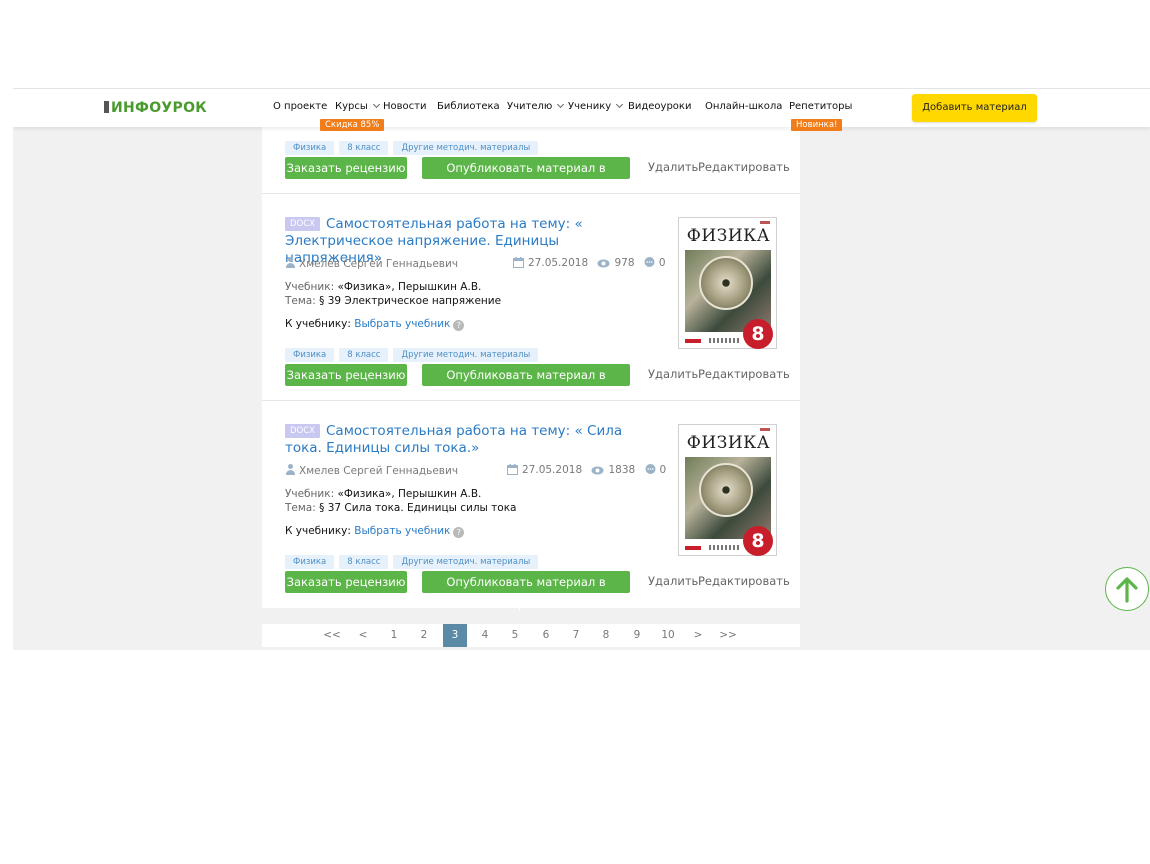 The height and width of the screenshot is (864, 1150). Describe the element at coordinates (728, 635) in the screenshot. I see `page-last: >>` at that location.